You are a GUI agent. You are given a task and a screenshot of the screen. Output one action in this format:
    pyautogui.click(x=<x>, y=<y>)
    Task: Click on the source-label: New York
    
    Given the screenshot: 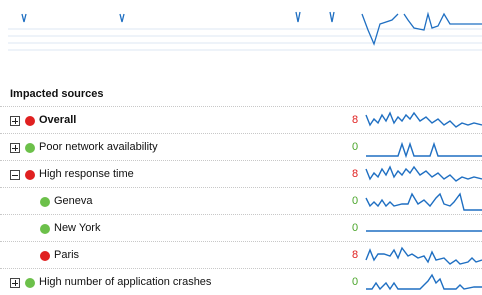 What is the action you would take?
    pyautogui.click(x=77, y=228)
    